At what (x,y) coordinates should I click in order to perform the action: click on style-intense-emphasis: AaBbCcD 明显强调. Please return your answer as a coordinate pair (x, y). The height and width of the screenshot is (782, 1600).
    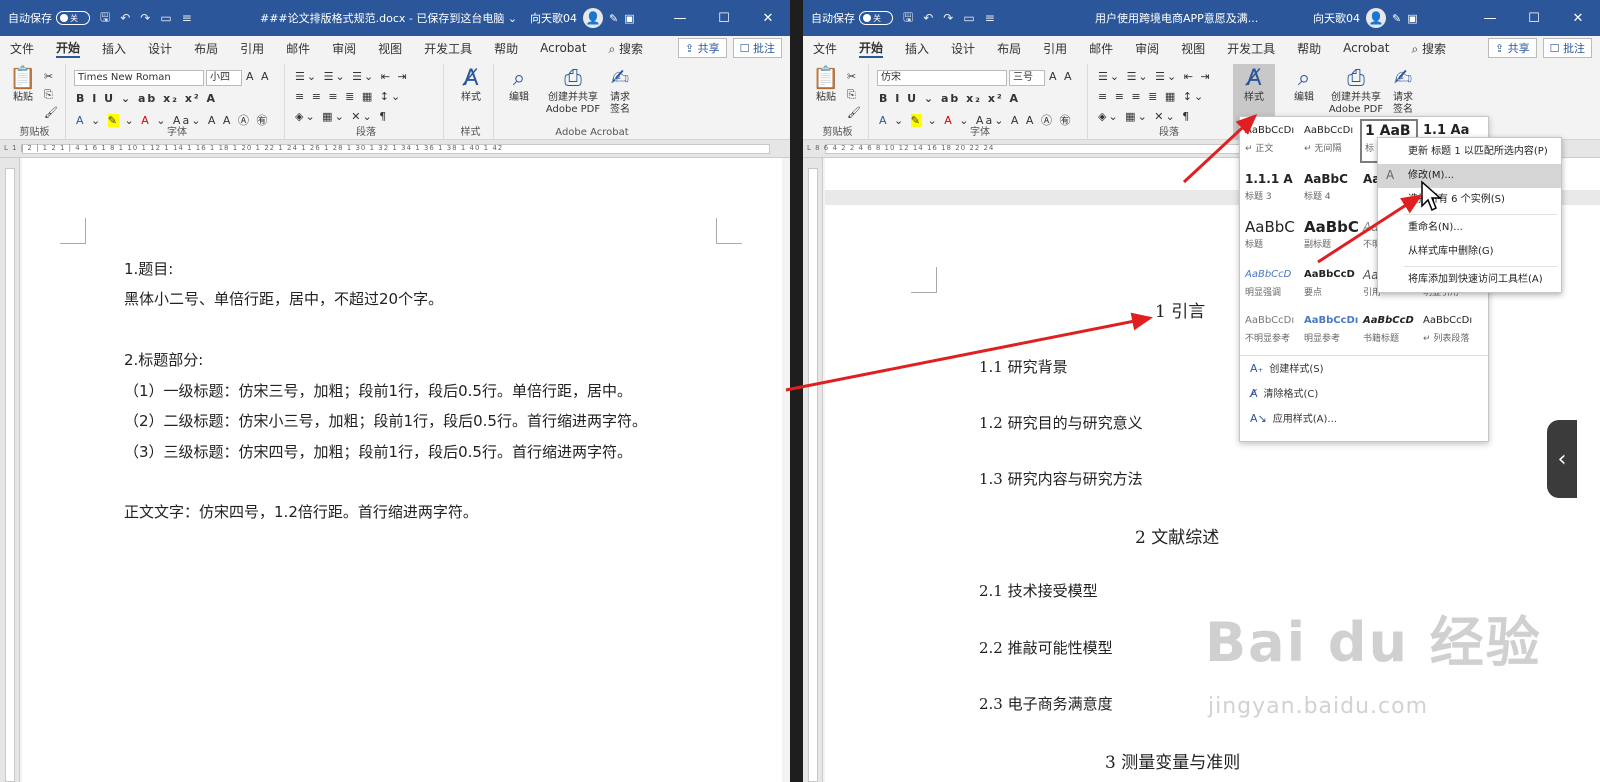
    Looking at the image, I should click on (1271, 287).